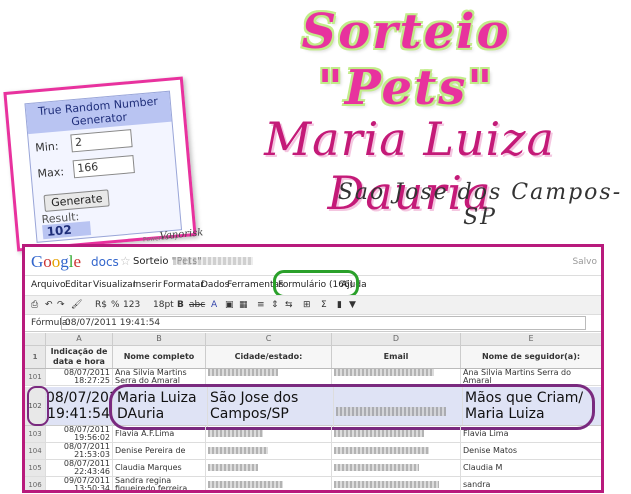 The image size is (631, 494). I want to click on row-number: 104, so click(35, 451).